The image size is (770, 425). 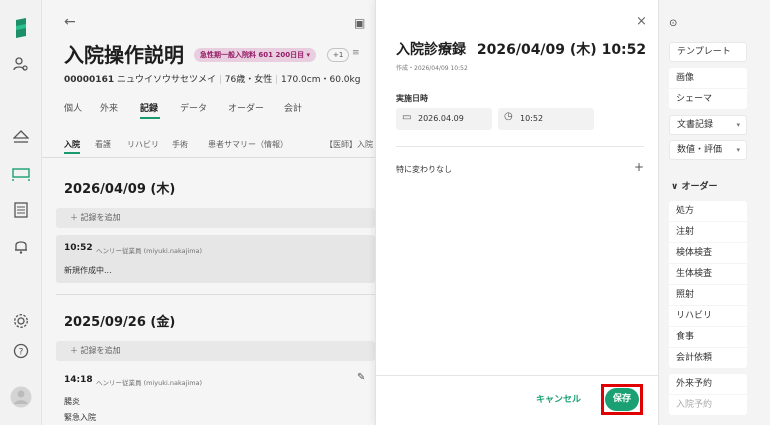 What do you see at coordinates (21, 139) in the screenshot?
I see `eject-icon` at bounding box center [21, 139].